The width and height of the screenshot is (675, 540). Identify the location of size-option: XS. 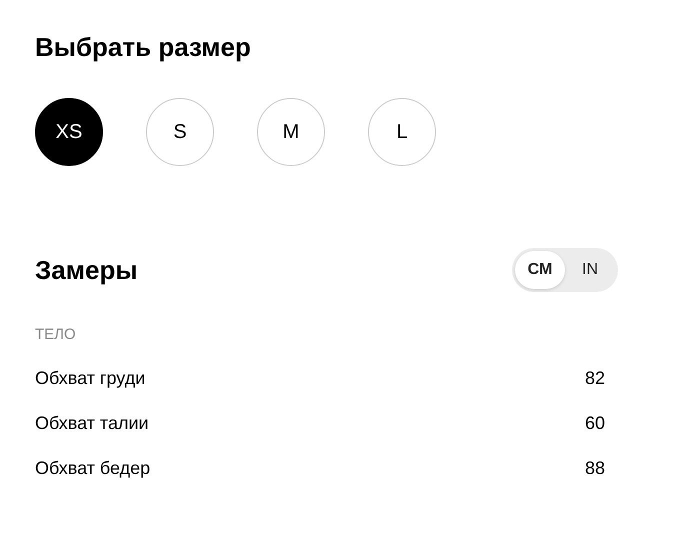
(69, 132).